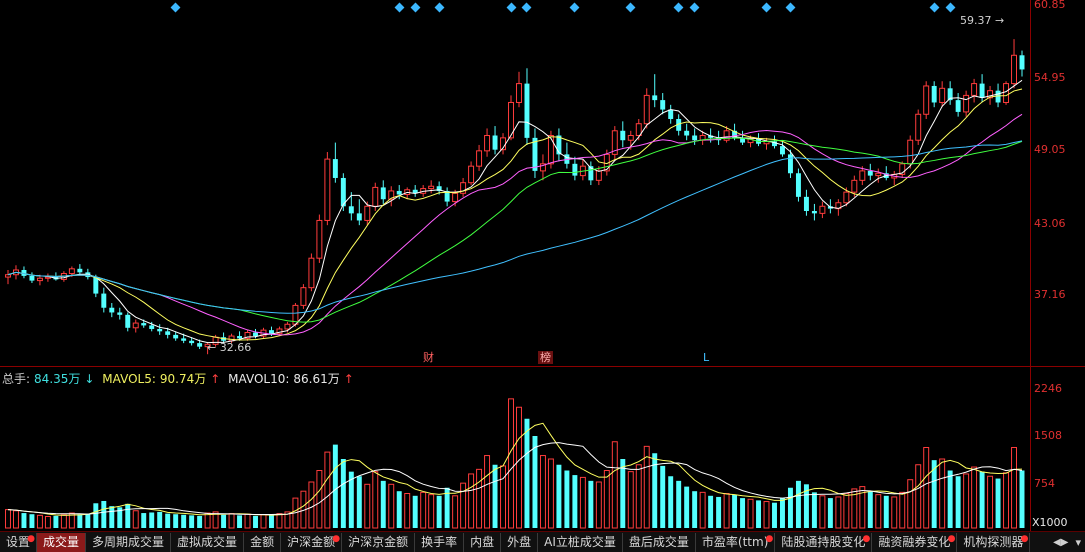 Image resolution: width=1085 pixels, height=552 pixels. What do you see at coordinates (62, 542) in the screenshot?
I see `tab-volume: 成交量` at bounding box center [62, 542].